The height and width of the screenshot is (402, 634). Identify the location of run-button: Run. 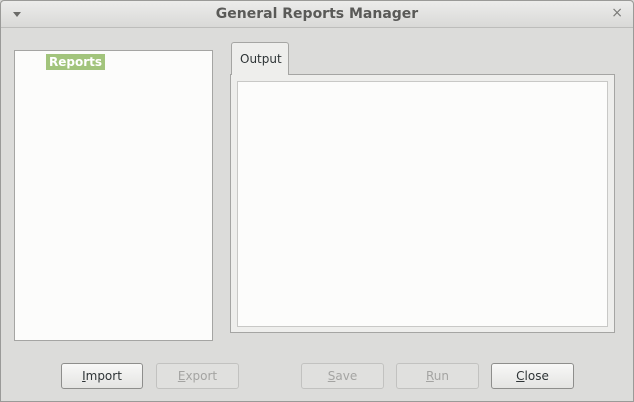
(437, 376).